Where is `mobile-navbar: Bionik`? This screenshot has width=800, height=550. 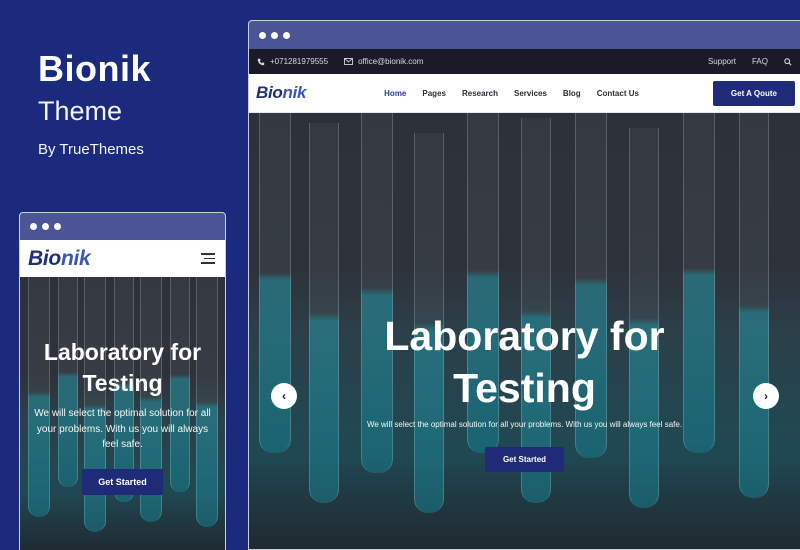 mobile-navbar: Bionik is located at coordinates (122, 258).